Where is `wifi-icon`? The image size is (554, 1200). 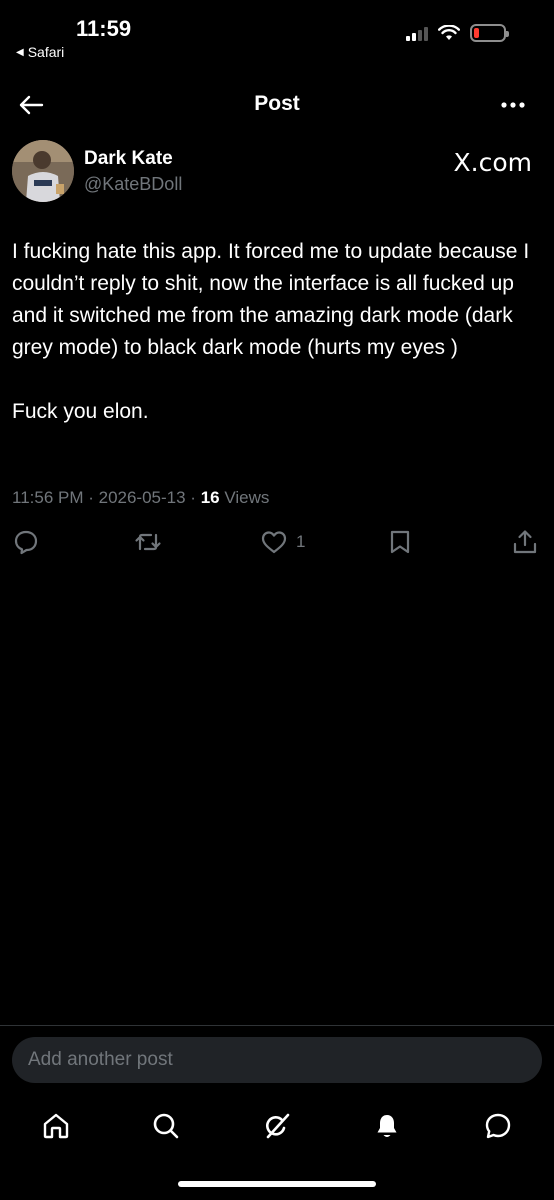
wifi-icon is located at coordinates (449, 32).